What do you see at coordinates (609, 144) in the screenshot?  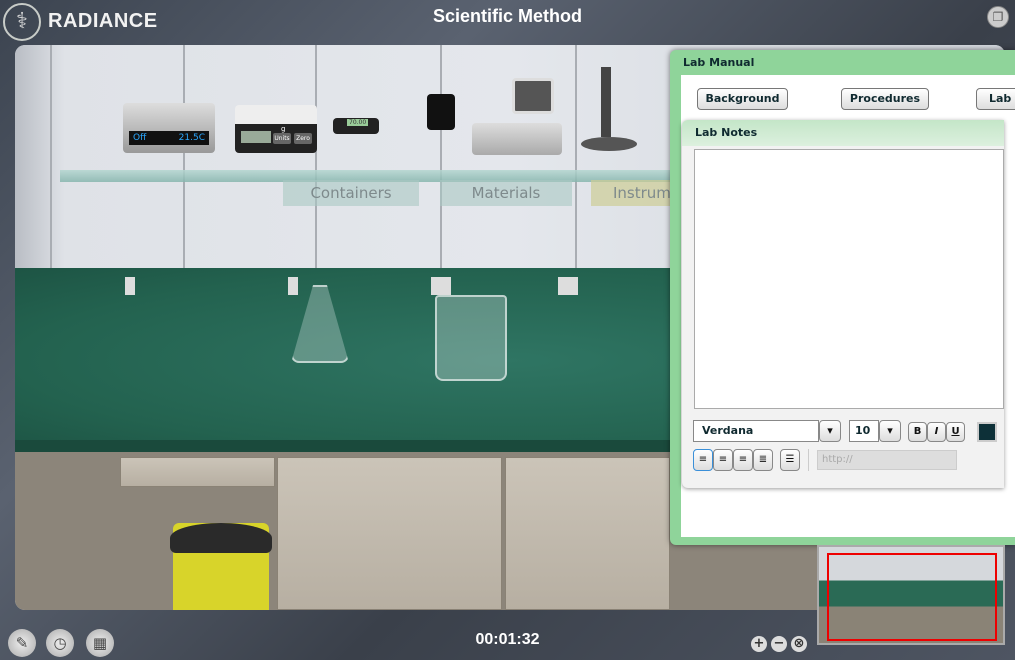 I see `bunsen-burner-base` at bounding box center [609, 144].